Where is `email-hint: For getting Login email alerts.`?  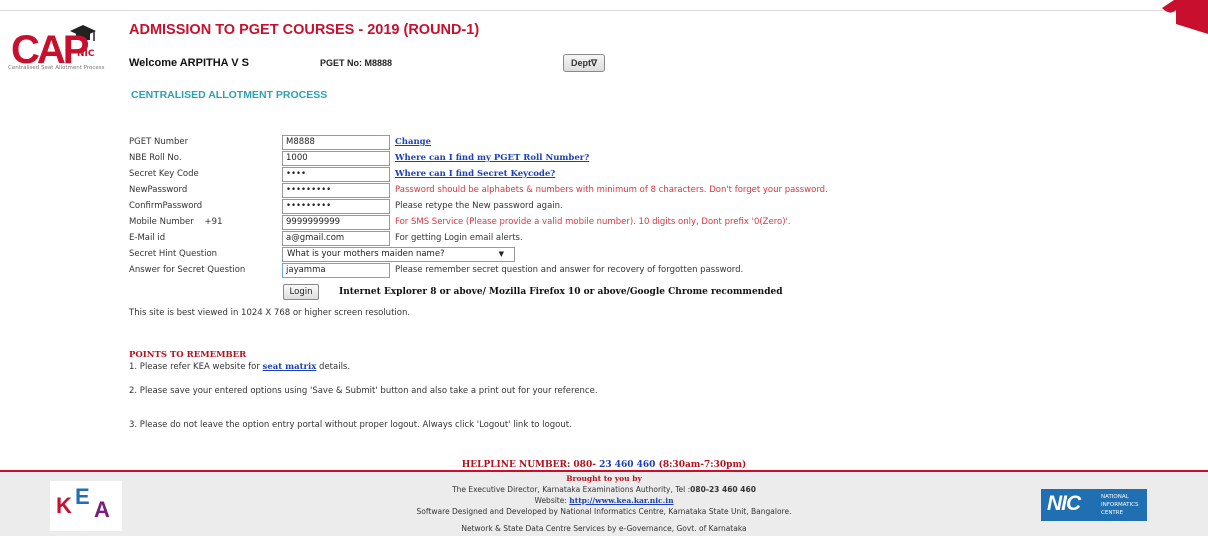
email-hint: For getting Login email alerts. is located at coordinates (459, 238).